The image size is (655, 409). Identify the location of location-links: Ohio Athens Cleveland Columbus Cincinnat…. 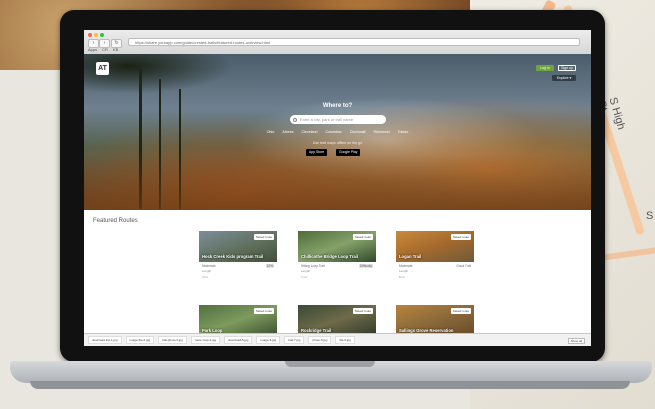
(337, 132).